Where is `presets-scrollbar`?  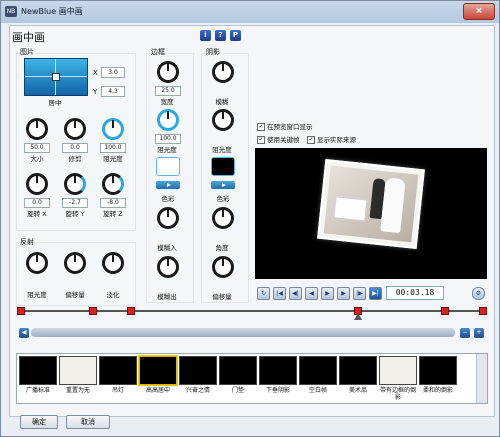
presets-scrollbar is located at coordinates (481, 378).